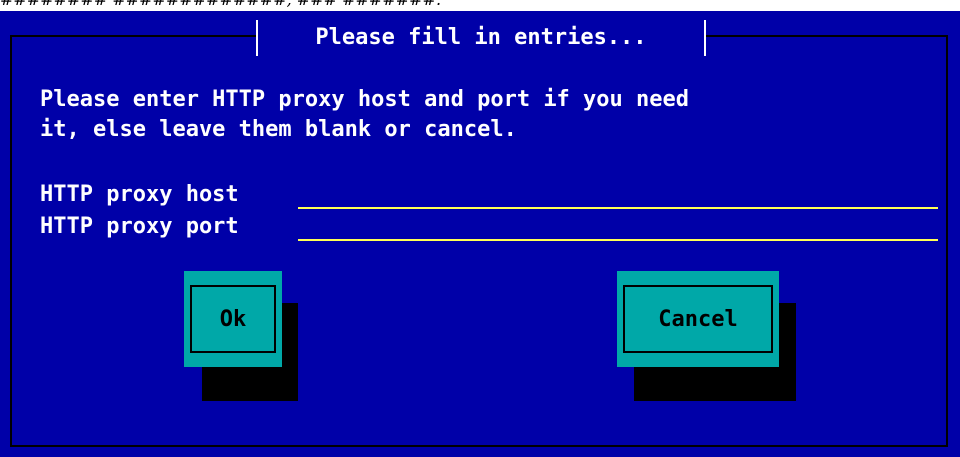 This screenshot has height=457, width=960. I want to click on cancel-button: Cancel, so click(698, 319).